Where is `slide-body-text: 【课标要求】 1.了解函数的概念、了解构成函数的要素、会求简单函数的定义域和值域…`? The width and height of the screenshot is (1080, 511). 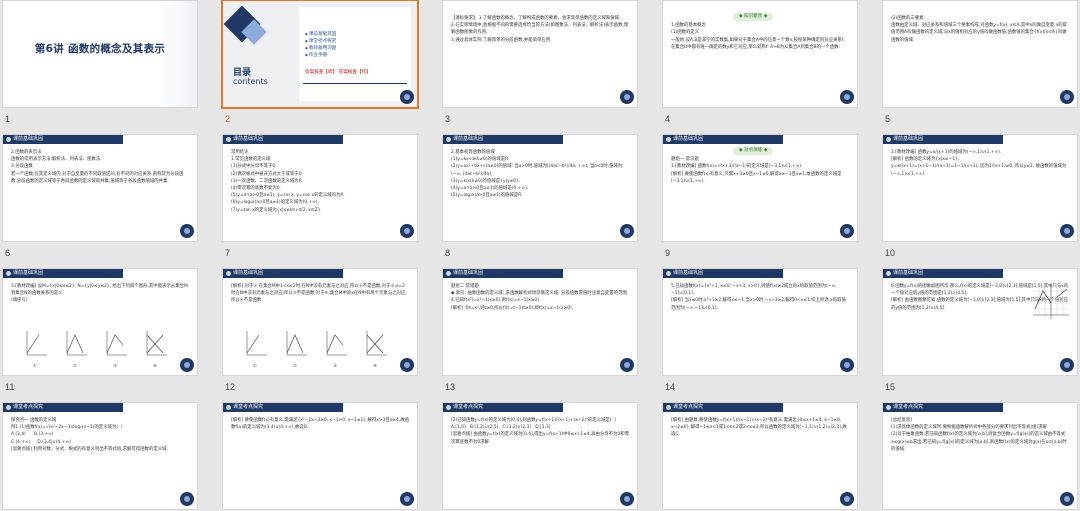 slide-body-text: 【课标要求】 1.了解函数的概念、了解构成函数的要素、会求简单函数的定义域和值域… is located at coordinates (540, 29).